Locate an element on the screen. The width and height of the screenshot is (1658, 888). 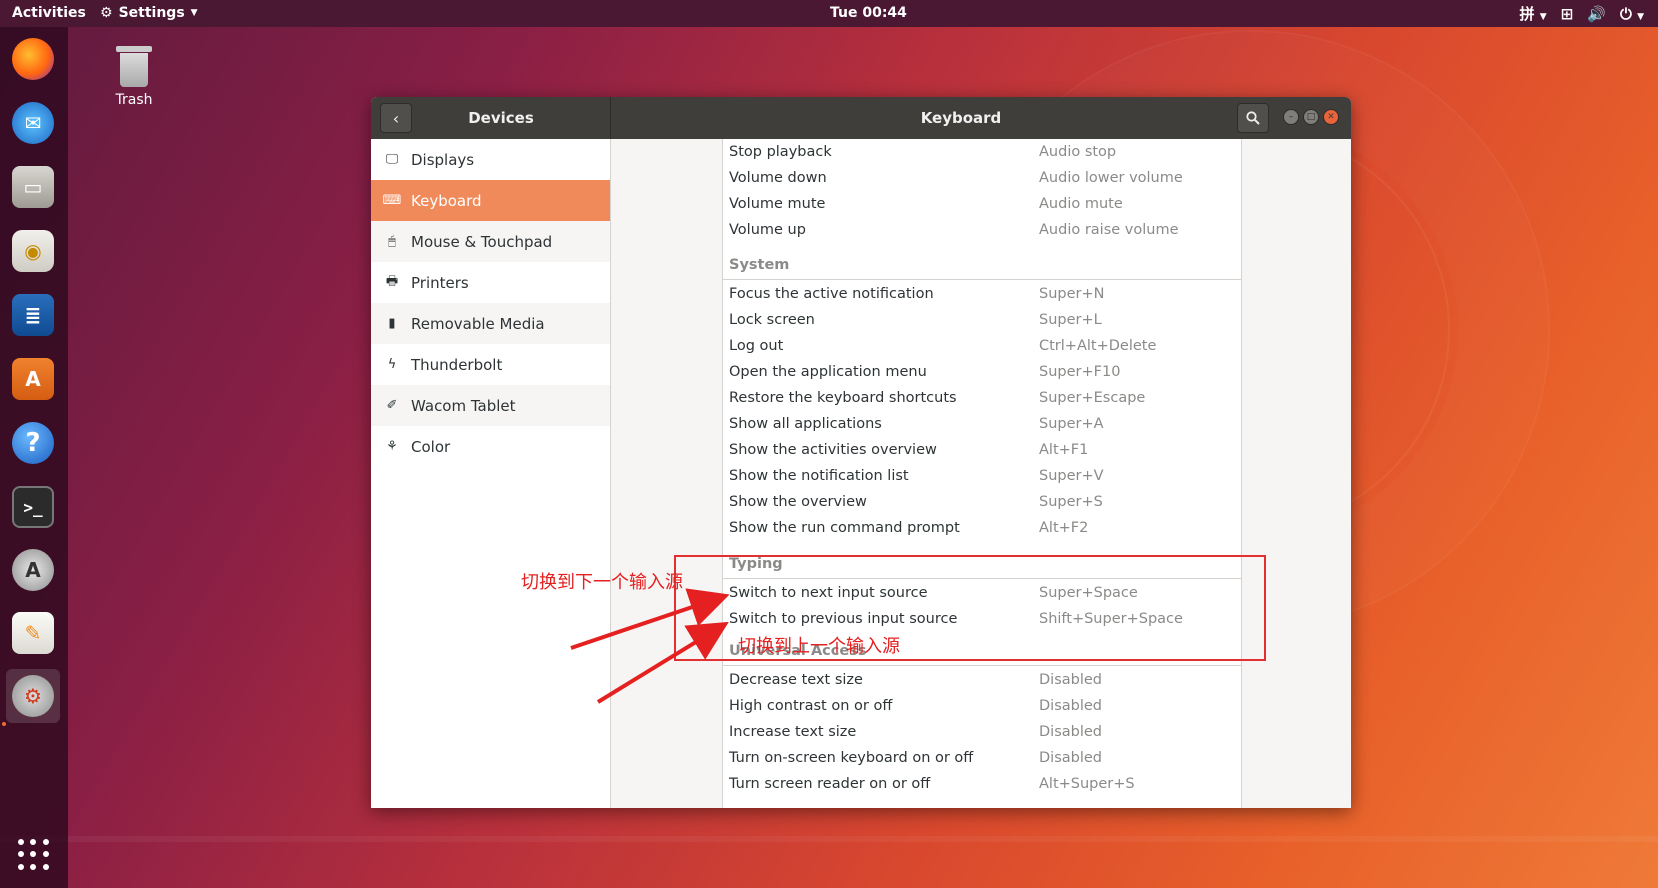
annotation-arrow-prev is located at coordinates (662, 662).